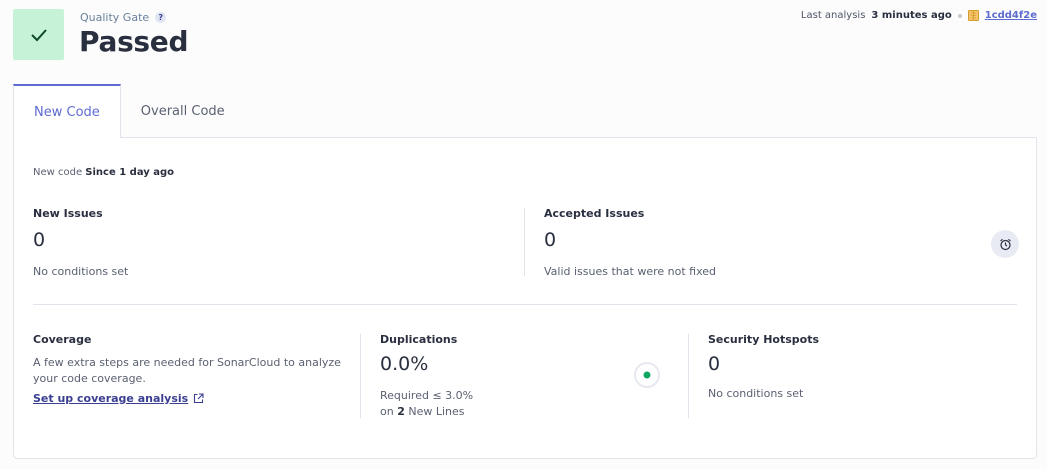  I want to click on last-analysis-time: 3 minutes ago, so click(911, 15).